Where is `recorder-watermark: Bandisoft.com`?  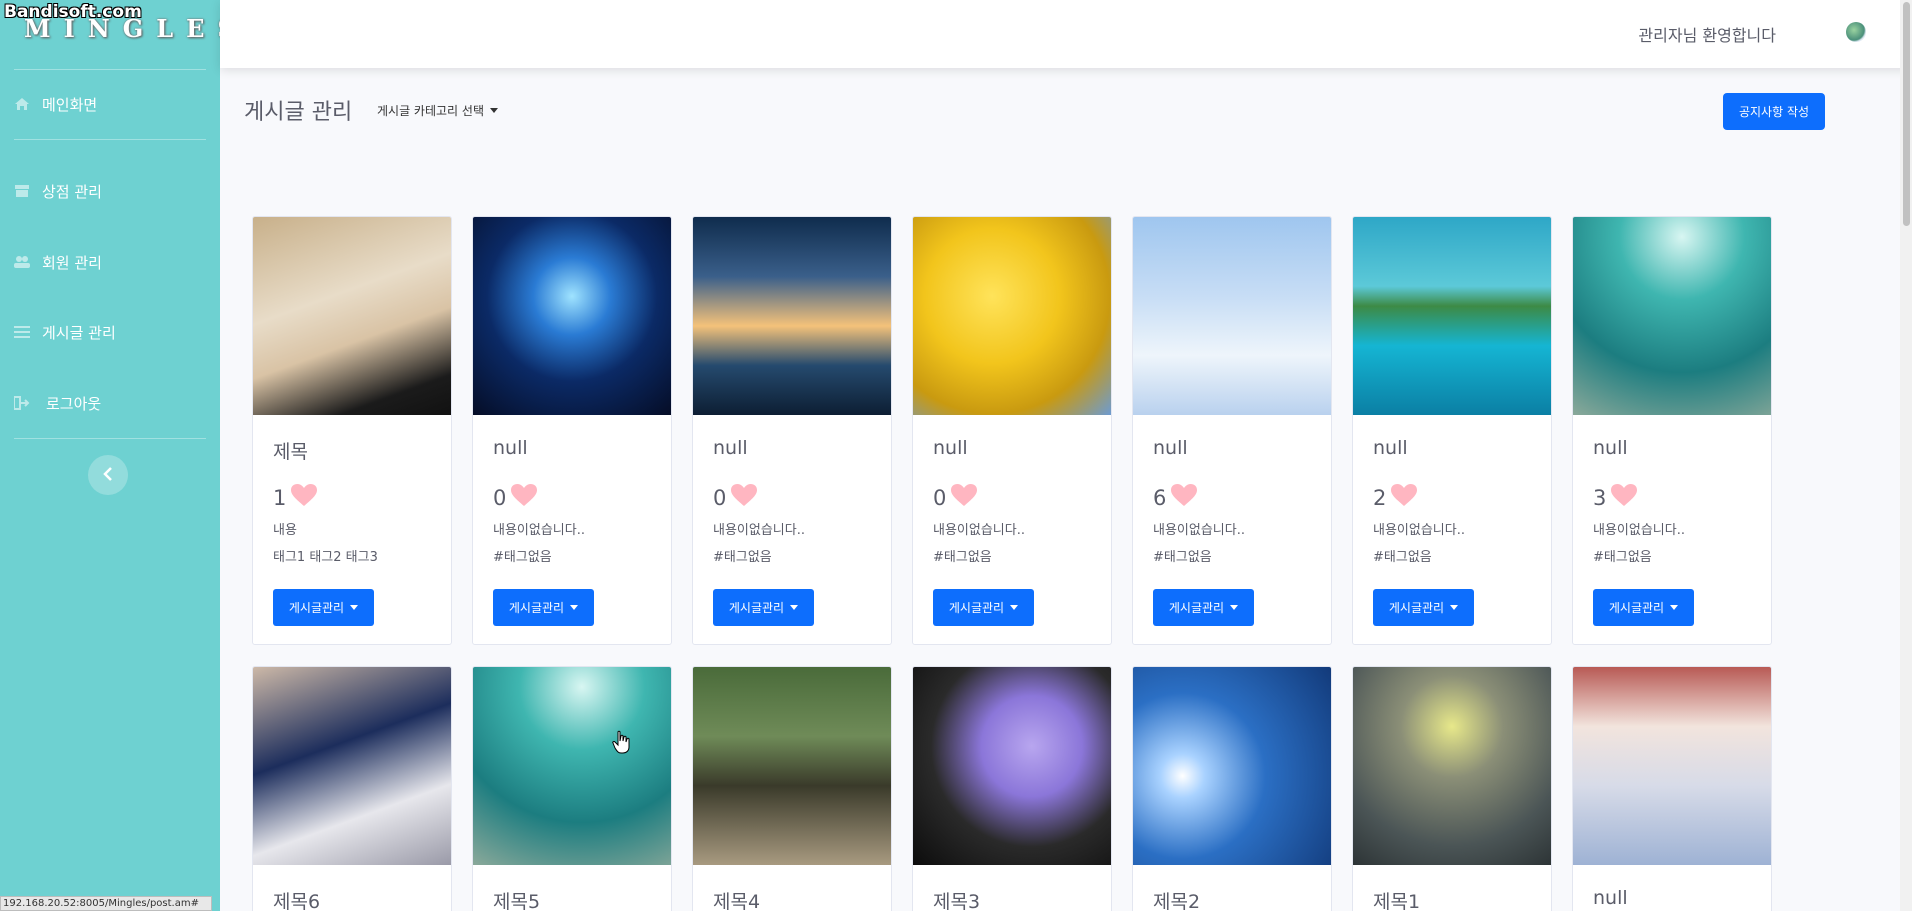 recorder-watermark: Bandisoft.com is located at coordinates (73, 12).